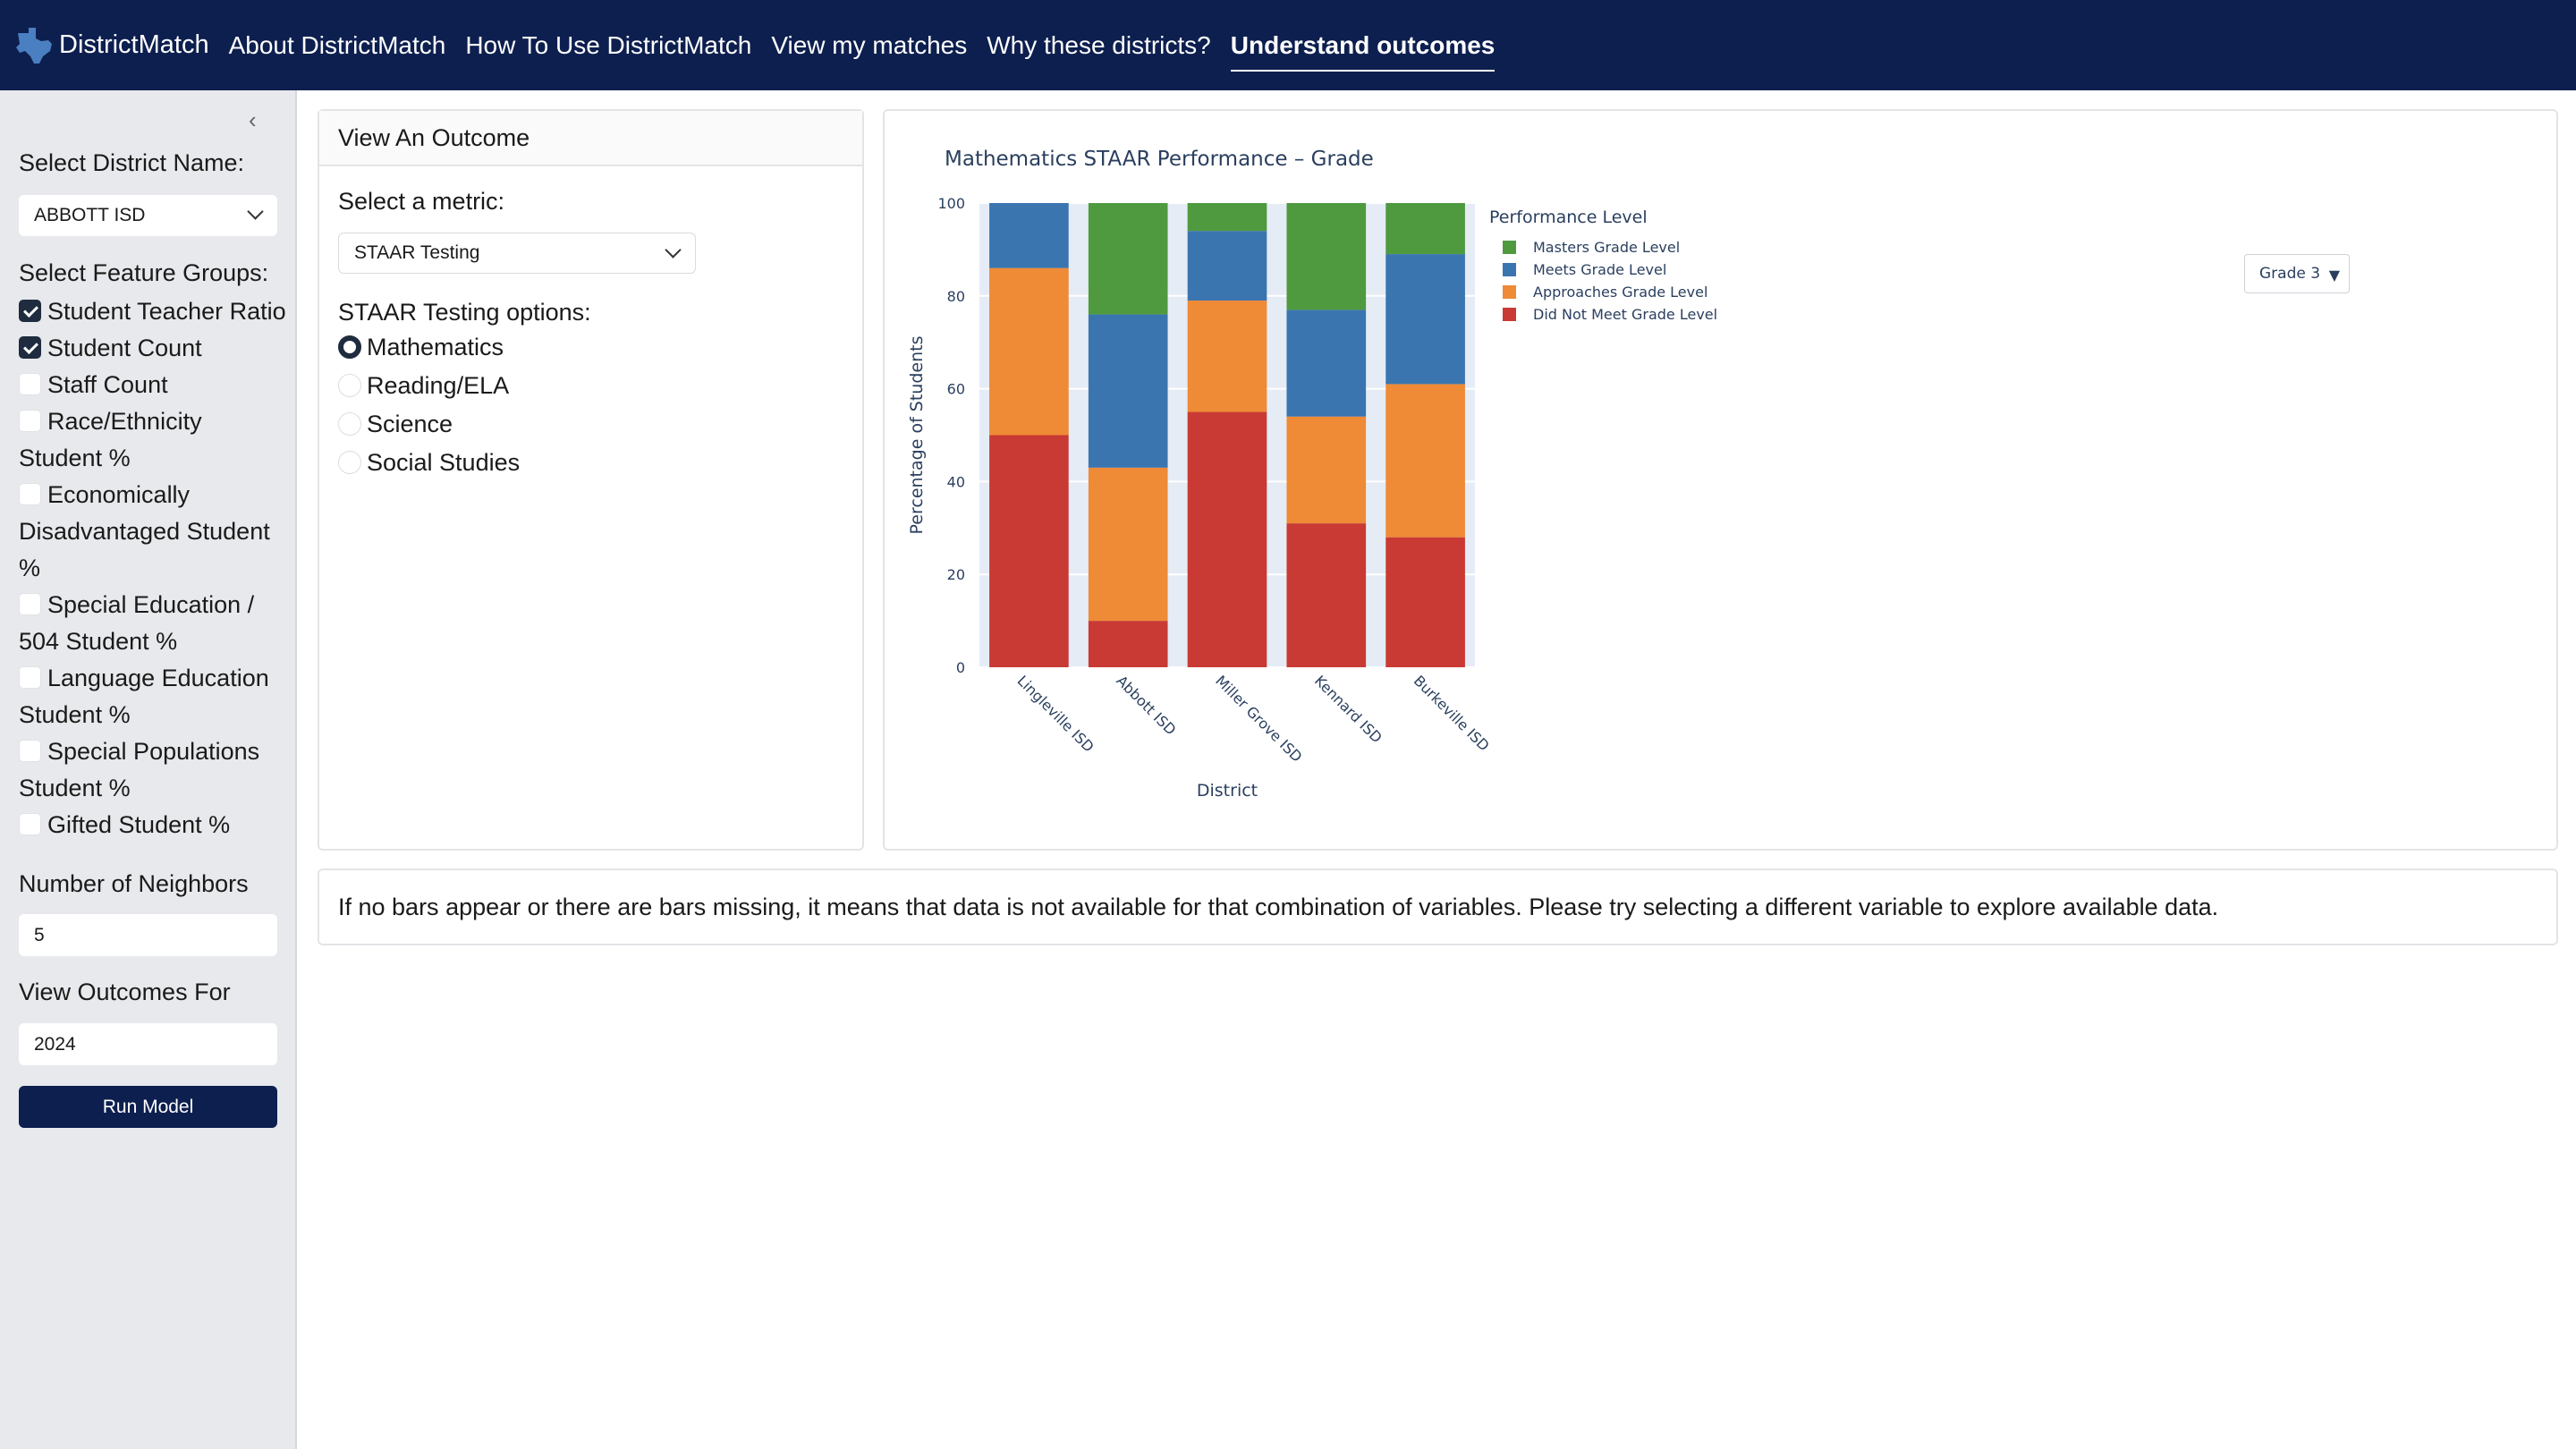 The width and height of the screenshot is (2576, 1449). I want to click on feature-checkbox-label: Special Populations Student %, so click(139, 769).